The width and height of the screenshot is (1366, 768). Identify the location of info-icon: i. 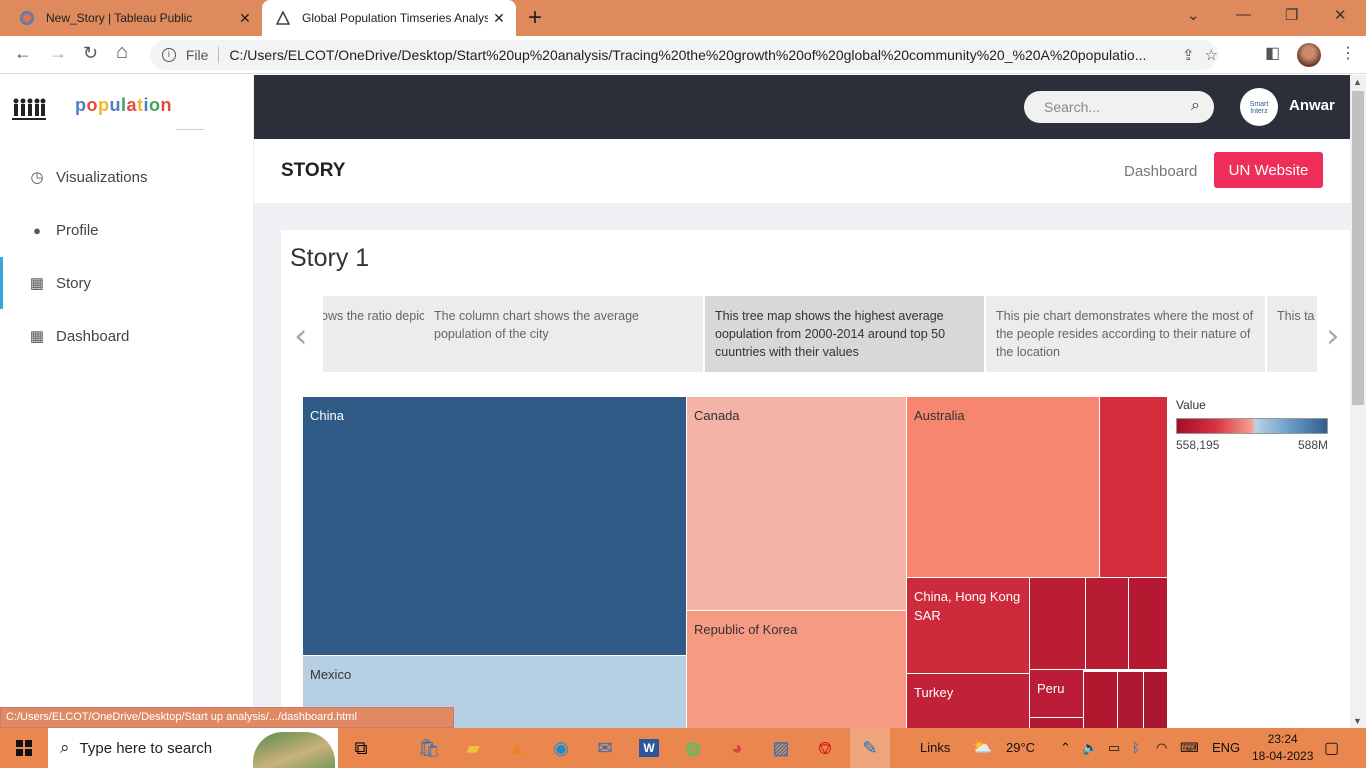
(169, 55).